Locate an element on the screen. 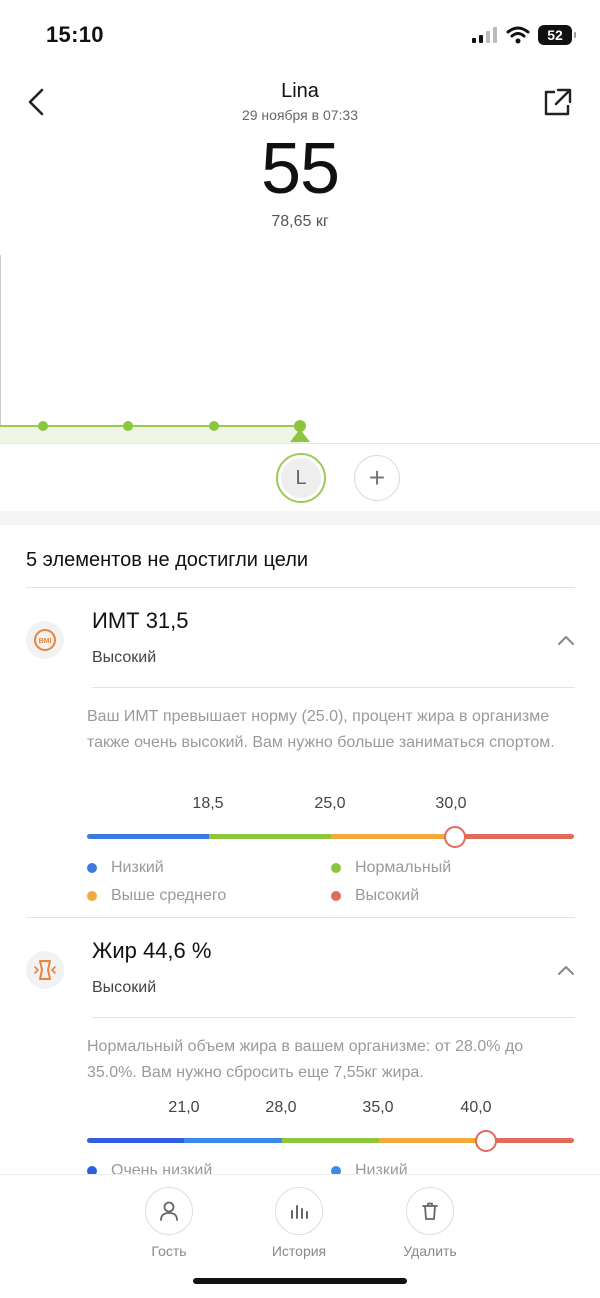 This screenshot has width=600, height=1298. scale-tick: 40,0 is located at coordinates (476, 1107).